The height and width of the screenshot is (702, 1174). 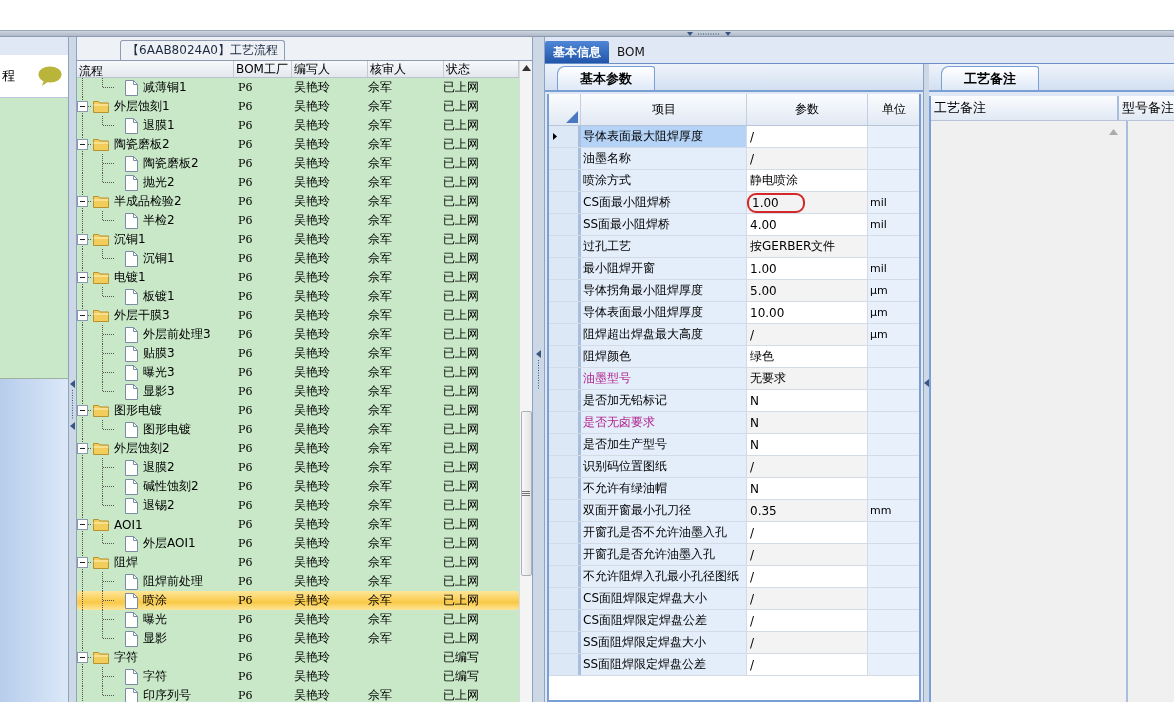 I want to click on table-row: 最小阻焊开窗 1.00 mil, so click(x=734, y=269).